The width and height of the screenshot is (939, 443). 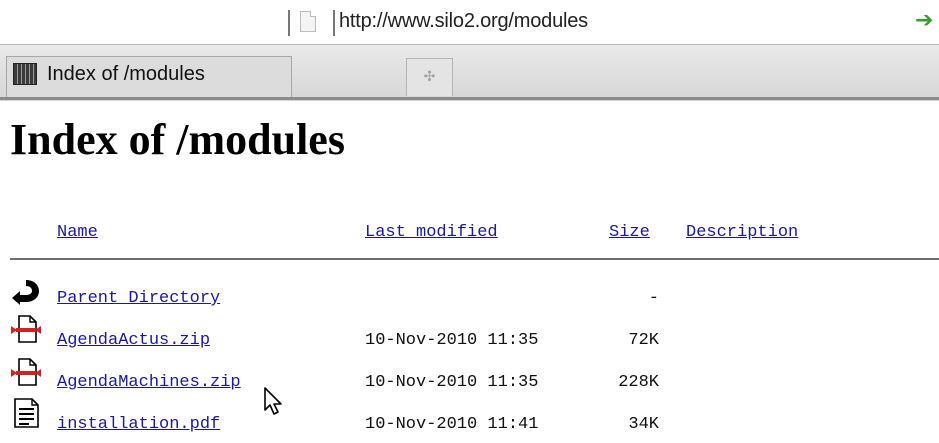 I want to click on list-item-link: installation.pdf, so click(x=138, y=424).